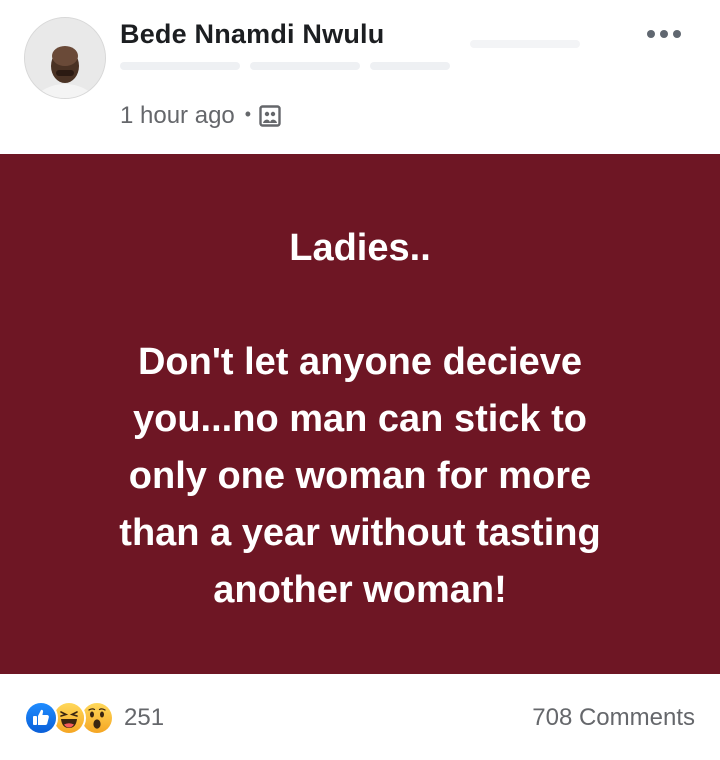 The height and width of the screenshot is (760, 720). I want to click on post-message-line: than a year without tasting, so click(360, 533).